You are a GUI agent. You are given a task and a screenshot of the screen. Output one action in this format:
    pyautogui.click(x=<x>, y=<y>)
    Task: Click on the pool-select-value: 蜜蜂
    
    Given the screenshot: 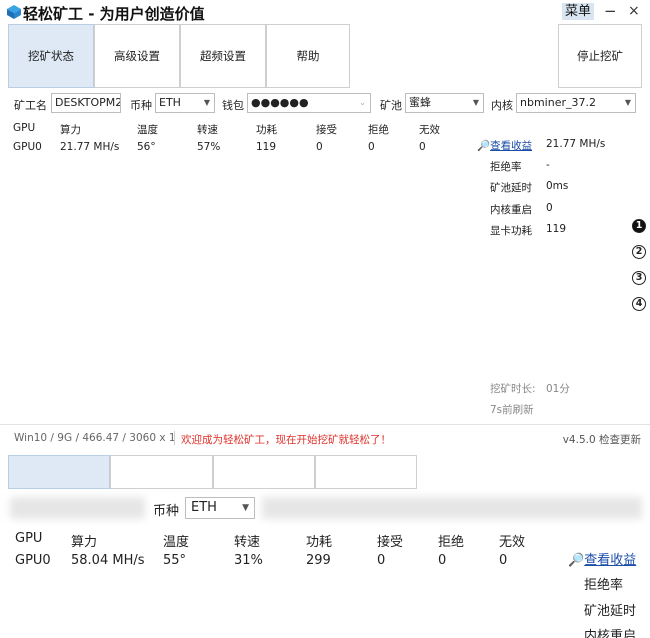 What is the action you would take?
    pyautogui.click(x=420, y=102)
    